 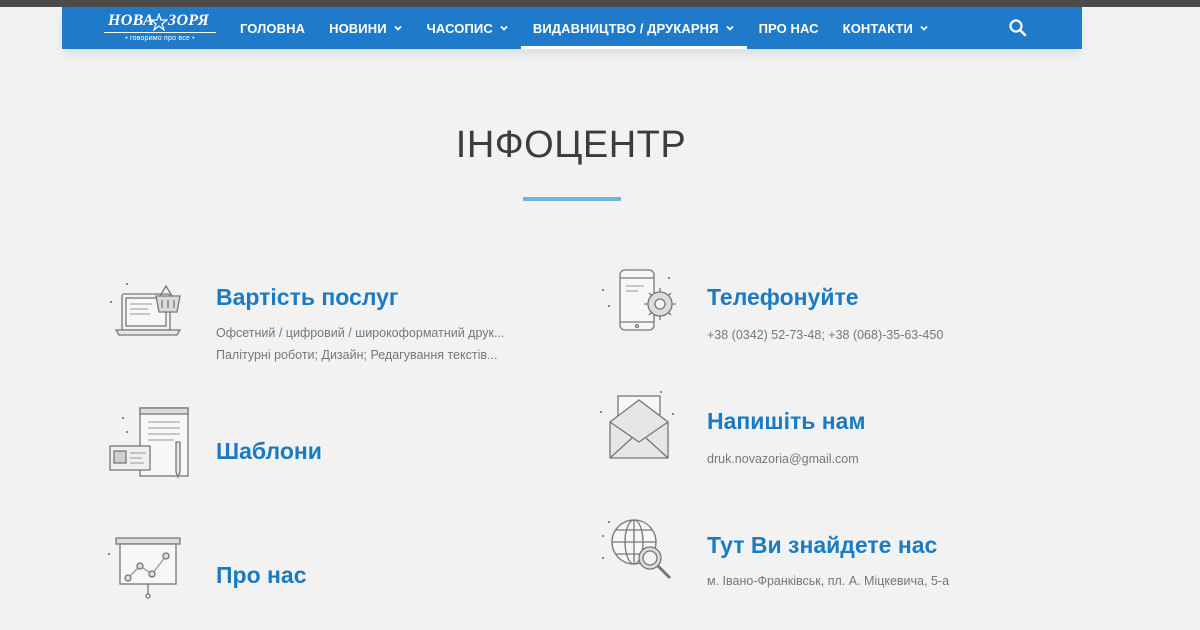 I want to click on card-write-email: druk.novazoria@gmail.com, so click(x=783, y=459).